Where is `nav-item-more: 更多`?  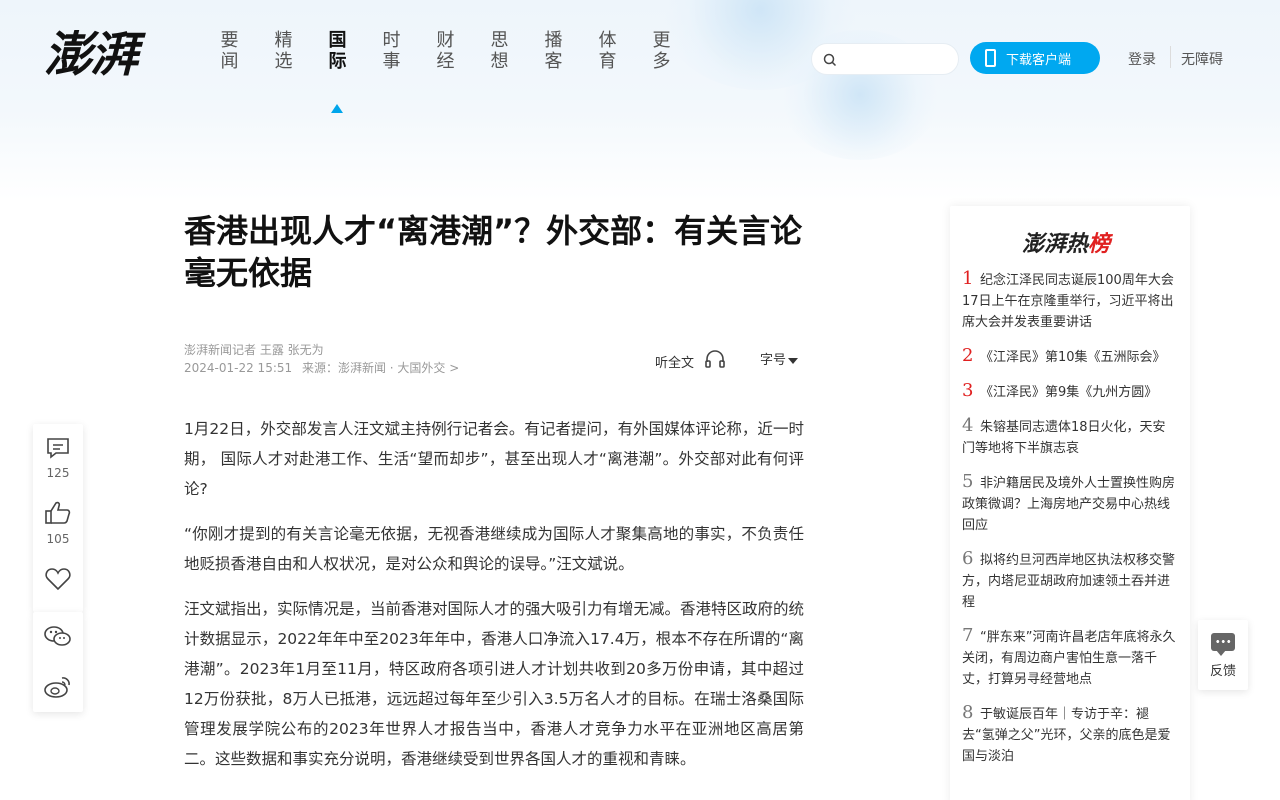
nav-item-more: 更多 is located at coordinates (679, 51).